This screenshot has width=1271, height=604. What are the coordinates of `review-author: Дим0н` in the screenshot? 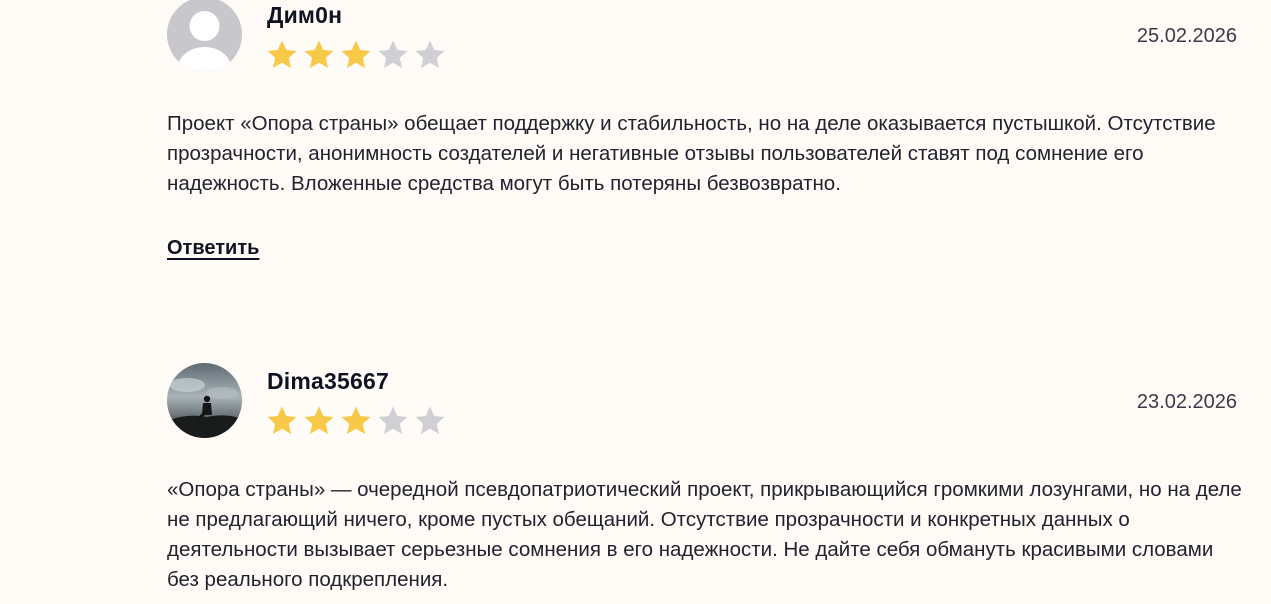 It's located at (305, 15).